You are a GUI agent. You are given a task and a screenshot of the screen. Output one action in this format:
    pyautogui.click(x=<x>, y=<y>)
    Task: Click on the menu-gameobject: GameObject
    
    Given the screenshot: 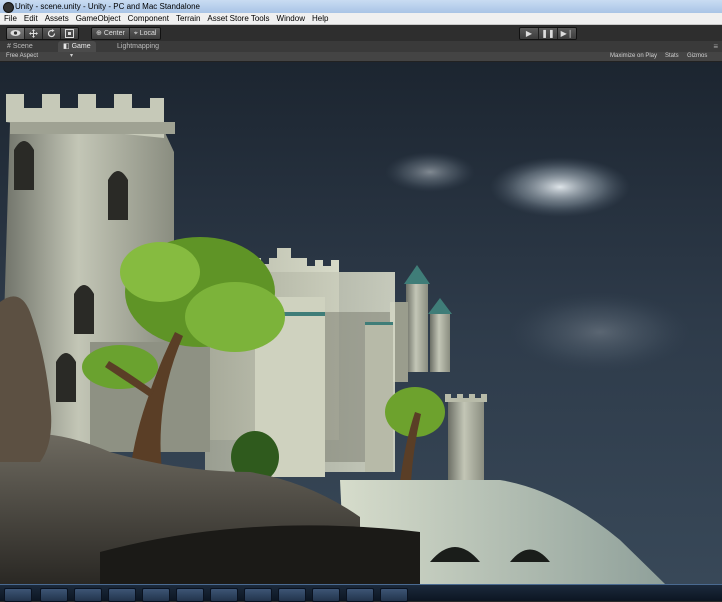 What is the action you would take?
    pyautogui.click(x=98, y=18)
    